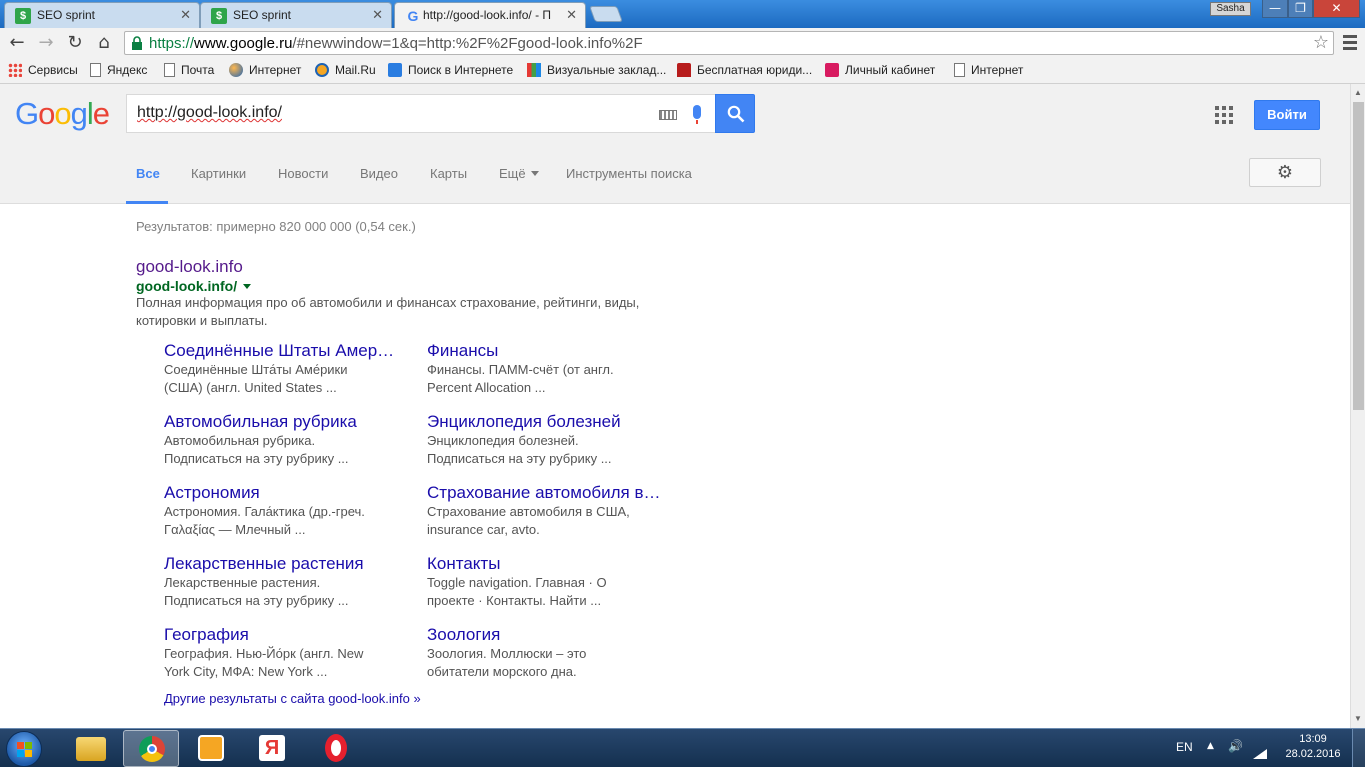  I want to click on search-icon, so click(736, 114).